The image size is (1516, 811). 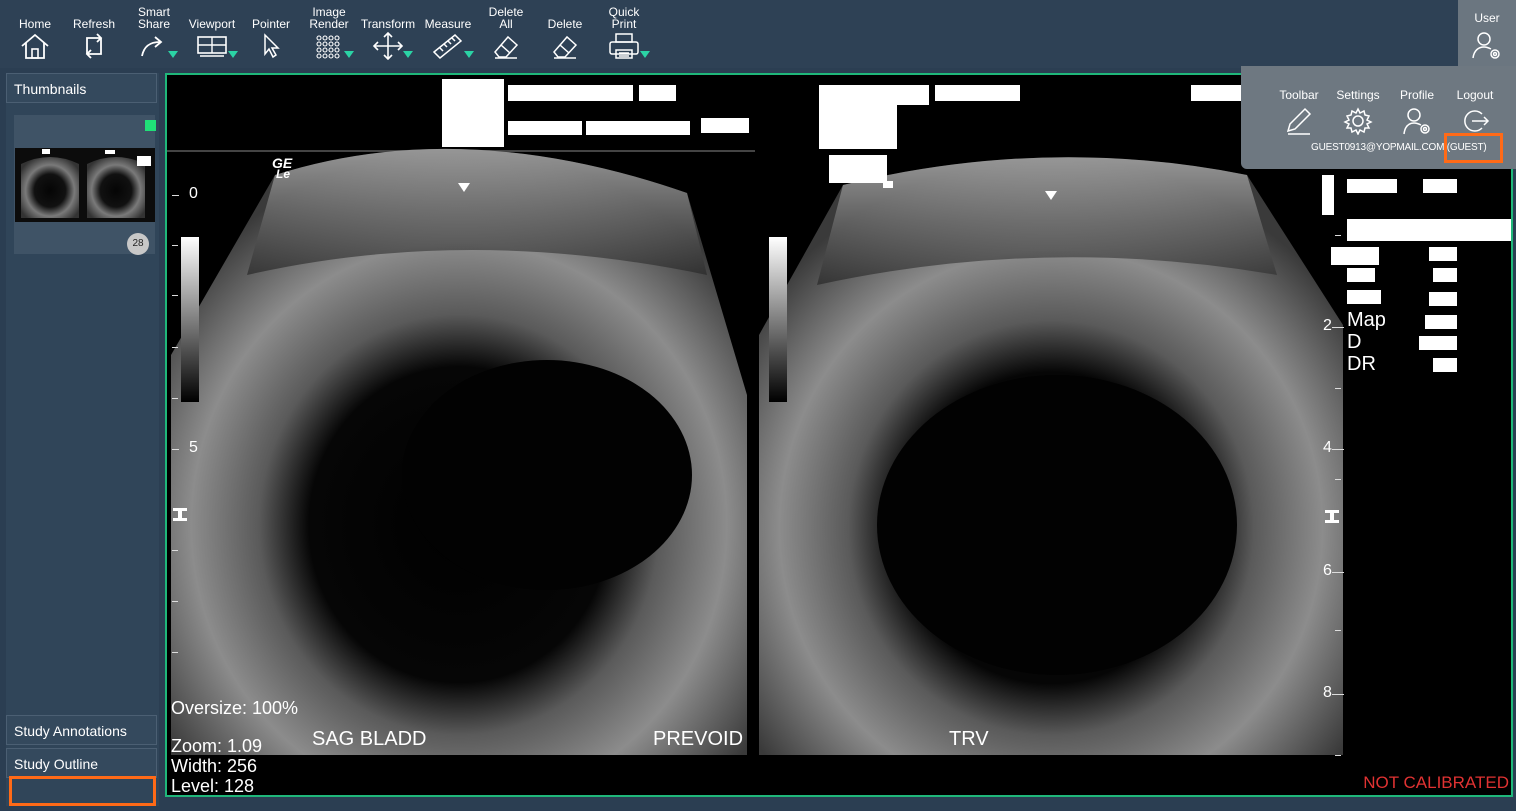 I want to click on depth-scale-label: 2, so click(x=1327, y=325).